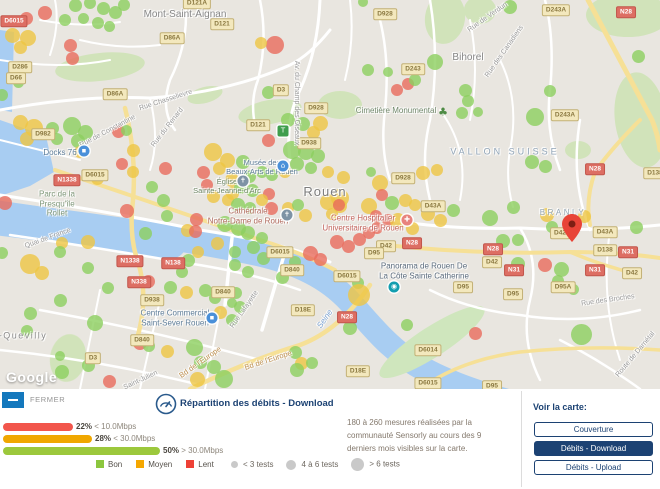 The height and width of the screenshot is (489, 660). Describe the element at coordinates (292, 270) in the screenshot. I see `road-badge: D840` at that location.